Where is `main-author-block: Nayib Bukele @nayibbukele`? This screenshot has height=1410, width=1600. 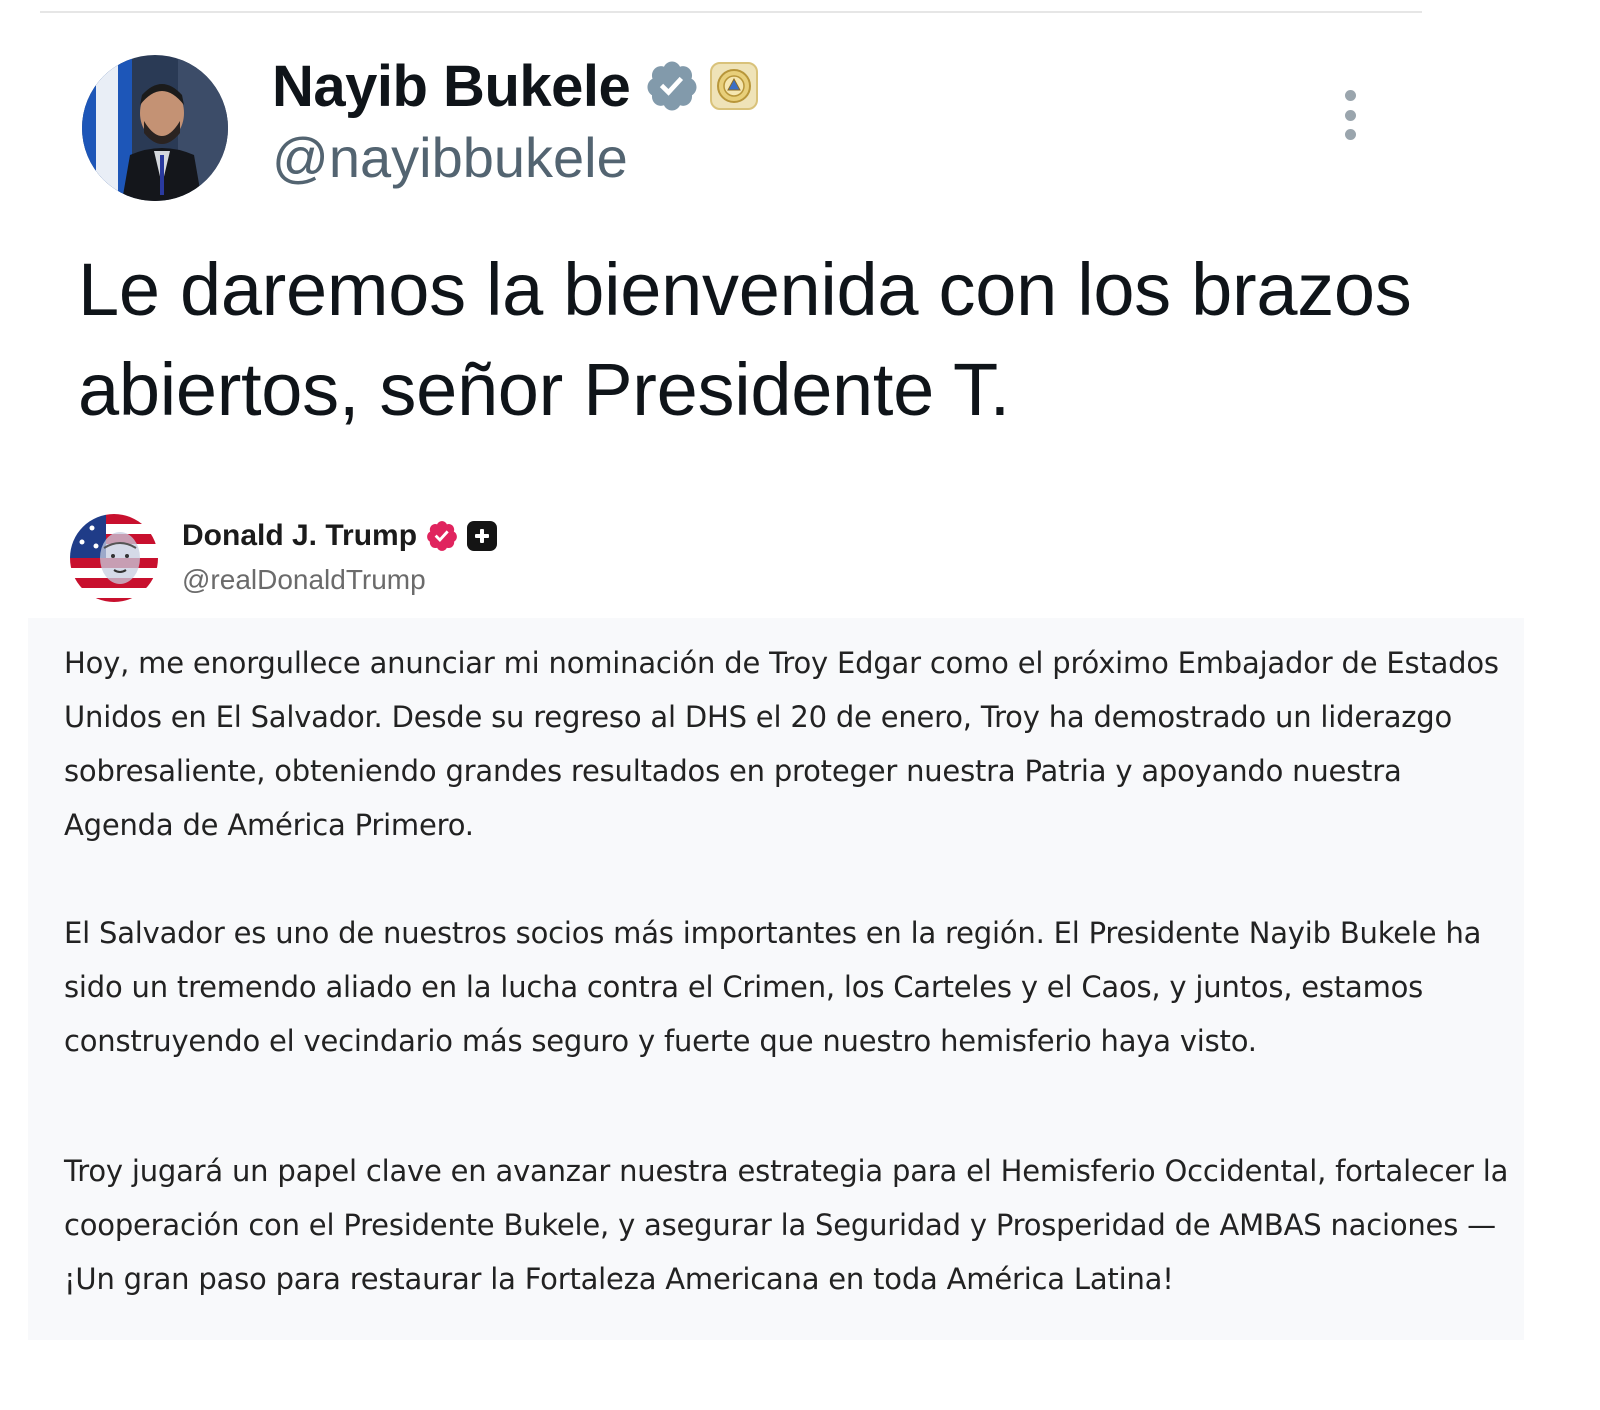 main-author-block: Nayib Bukele @nayibbukele is located at coordinates (515, 121).